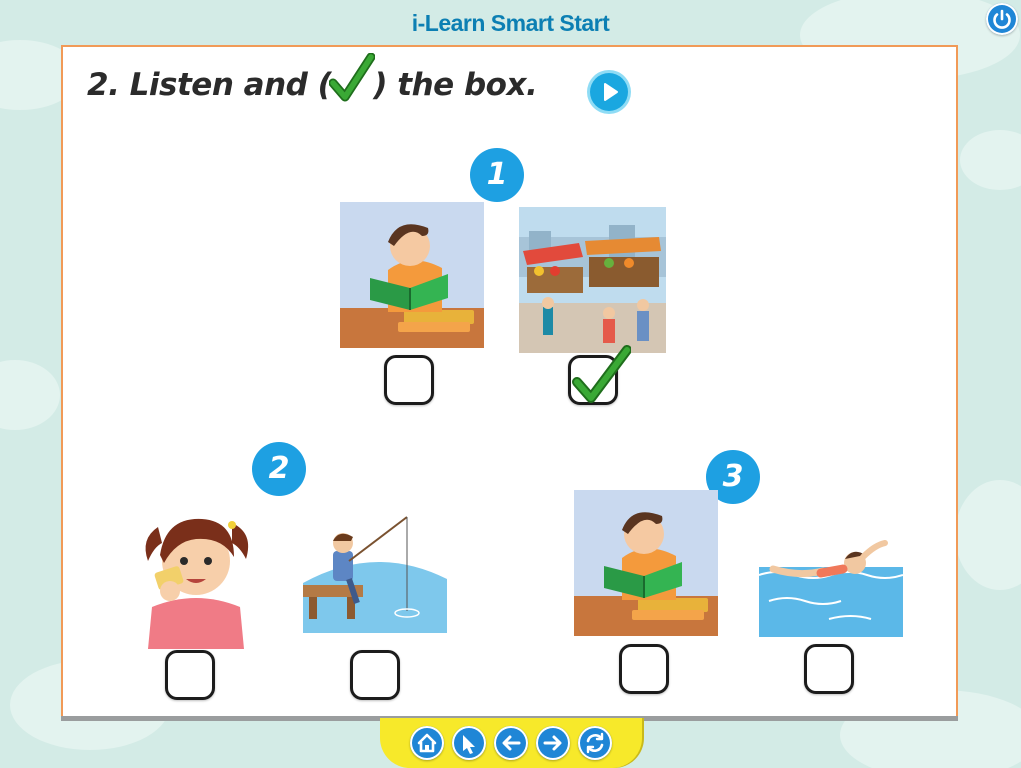  I want to click on instruction-text-end: ) the box., so click(455, 85).